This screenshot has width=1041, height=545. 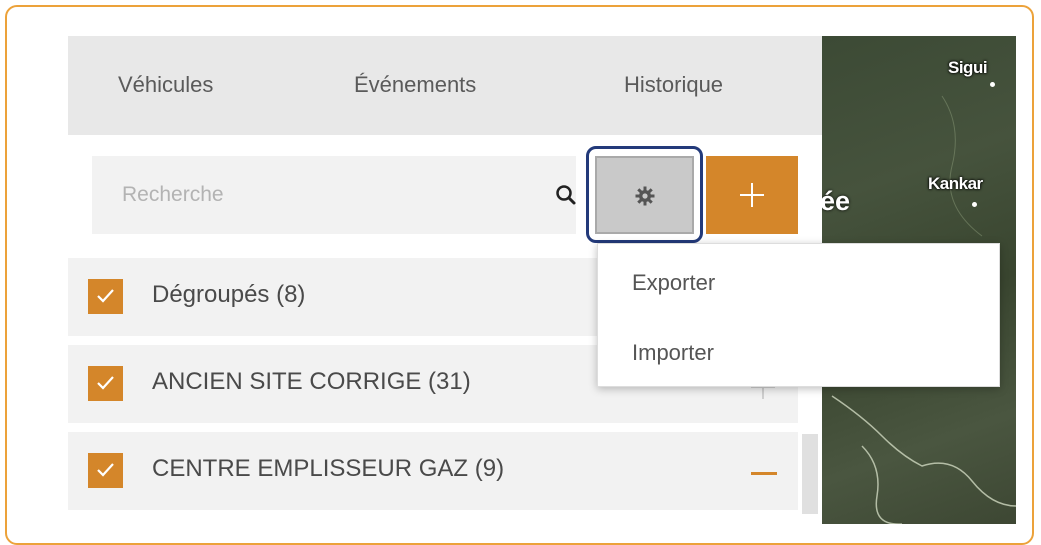 I want to click on tab-bar: Véhicules Événements Historique, so click(x=445, y=85).